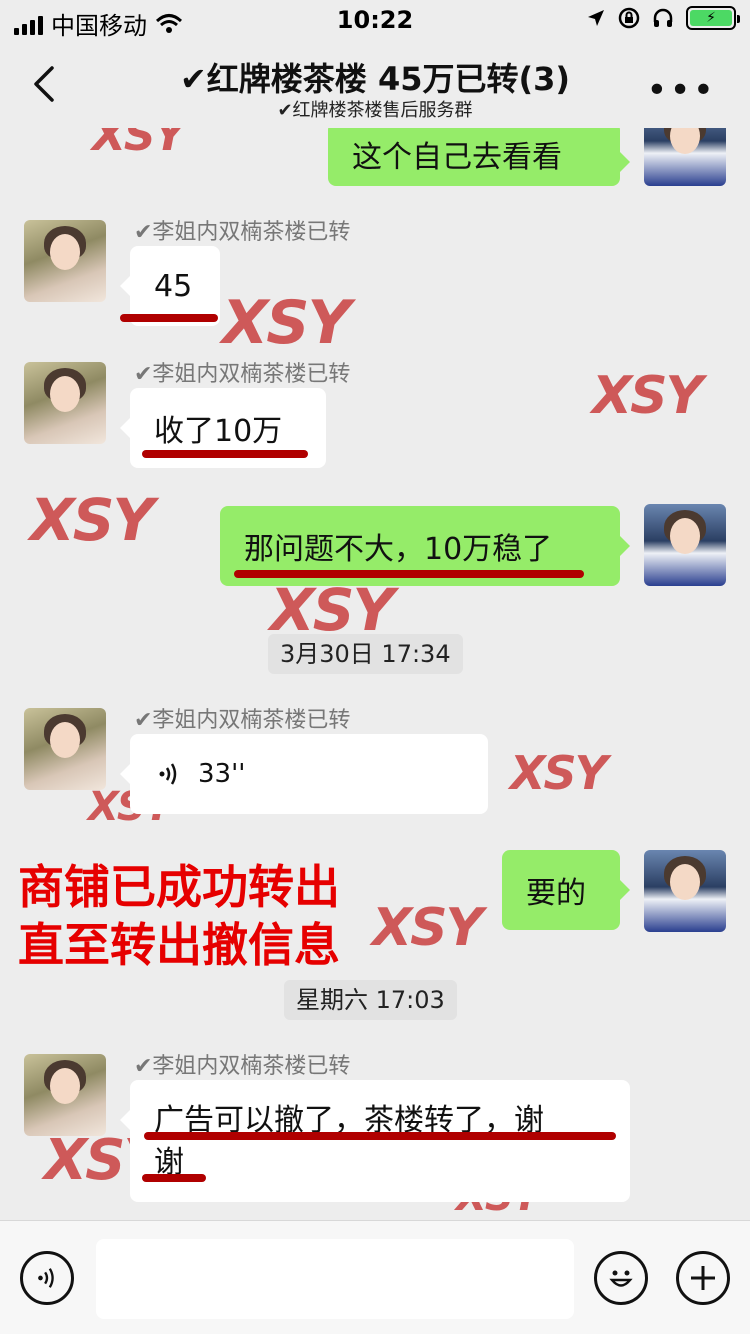  Describe the element at coordinates (374, 79) in the screenshot. I see `chat-title: ✔红牌楼茶楼 45万已转(3)` at that location.